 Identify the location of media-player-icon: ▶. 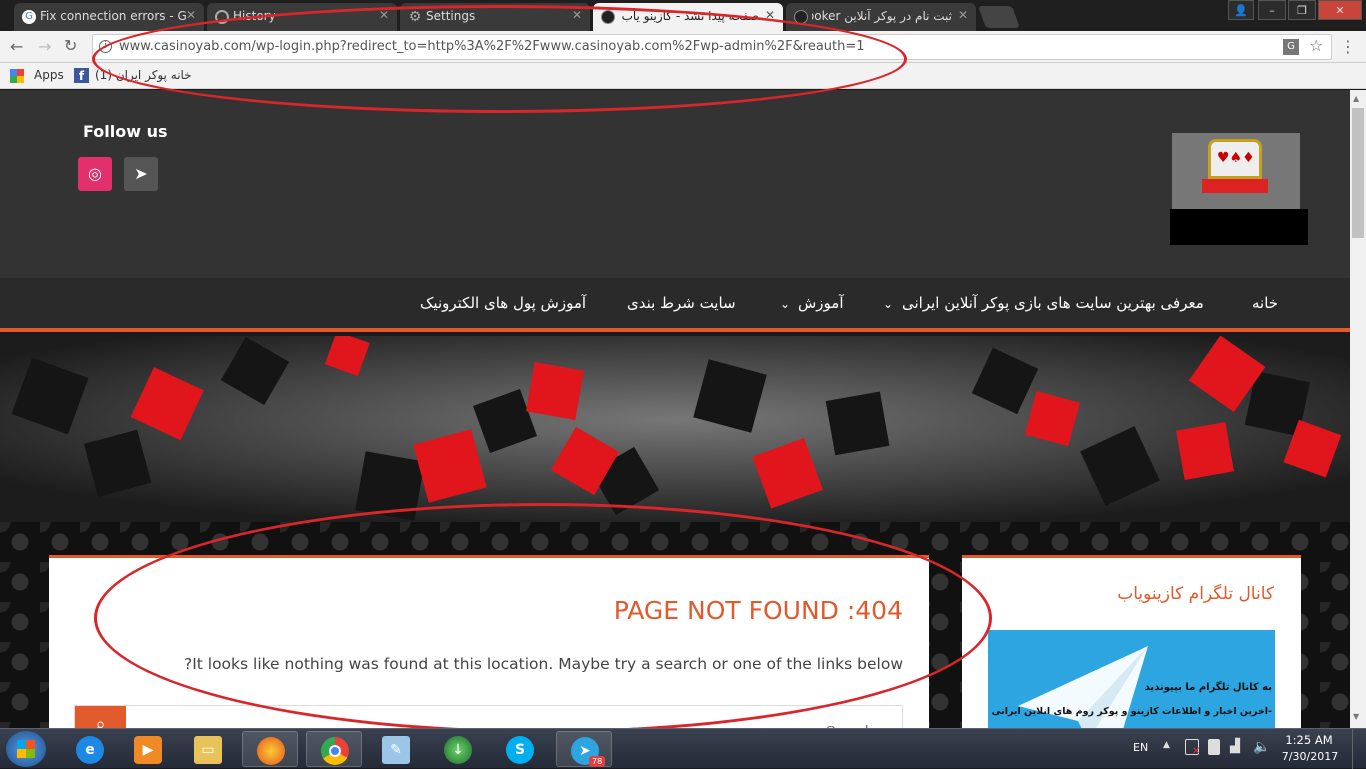
(148, 750).